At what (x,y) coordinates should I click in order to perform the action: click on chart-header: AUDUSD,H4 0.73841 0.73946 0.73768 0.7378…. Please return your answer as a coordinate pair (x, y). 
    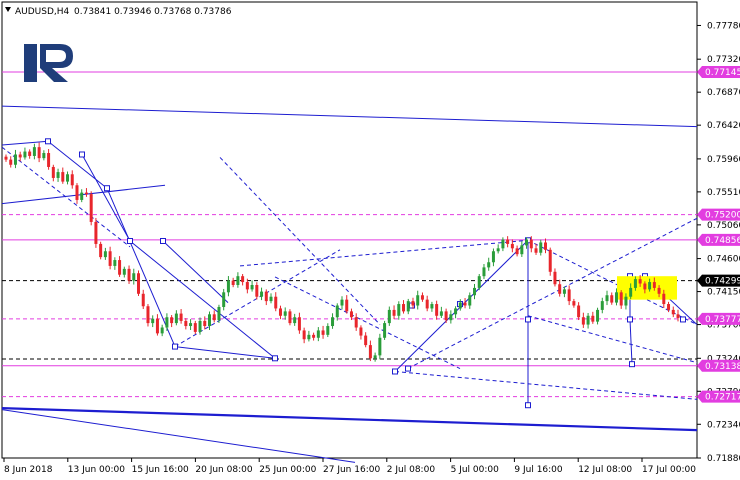
    Looking at the image, I should click on (118, 12).